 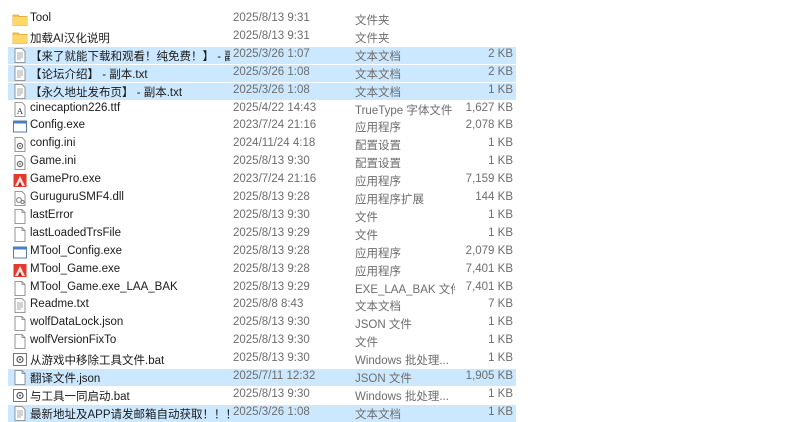 I want to click on file-row: wolfVersionFixTo 2025/8/13 9:30 文件 1 KB, so click(x=262, y=341).